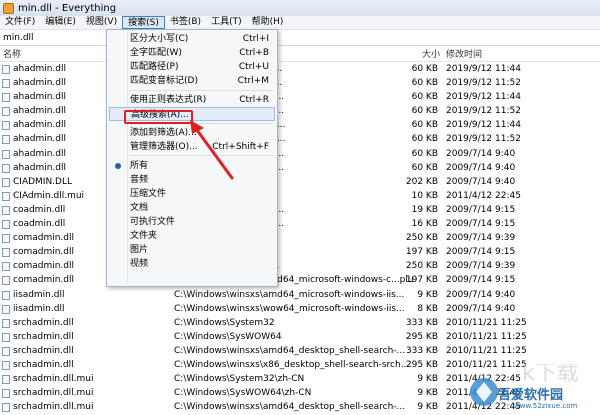 The image size is (600, 415). What do you see at coordinates (550, 375) in the screenshot?
I see `svg-text: k下载` at bounding box center [550, 375].